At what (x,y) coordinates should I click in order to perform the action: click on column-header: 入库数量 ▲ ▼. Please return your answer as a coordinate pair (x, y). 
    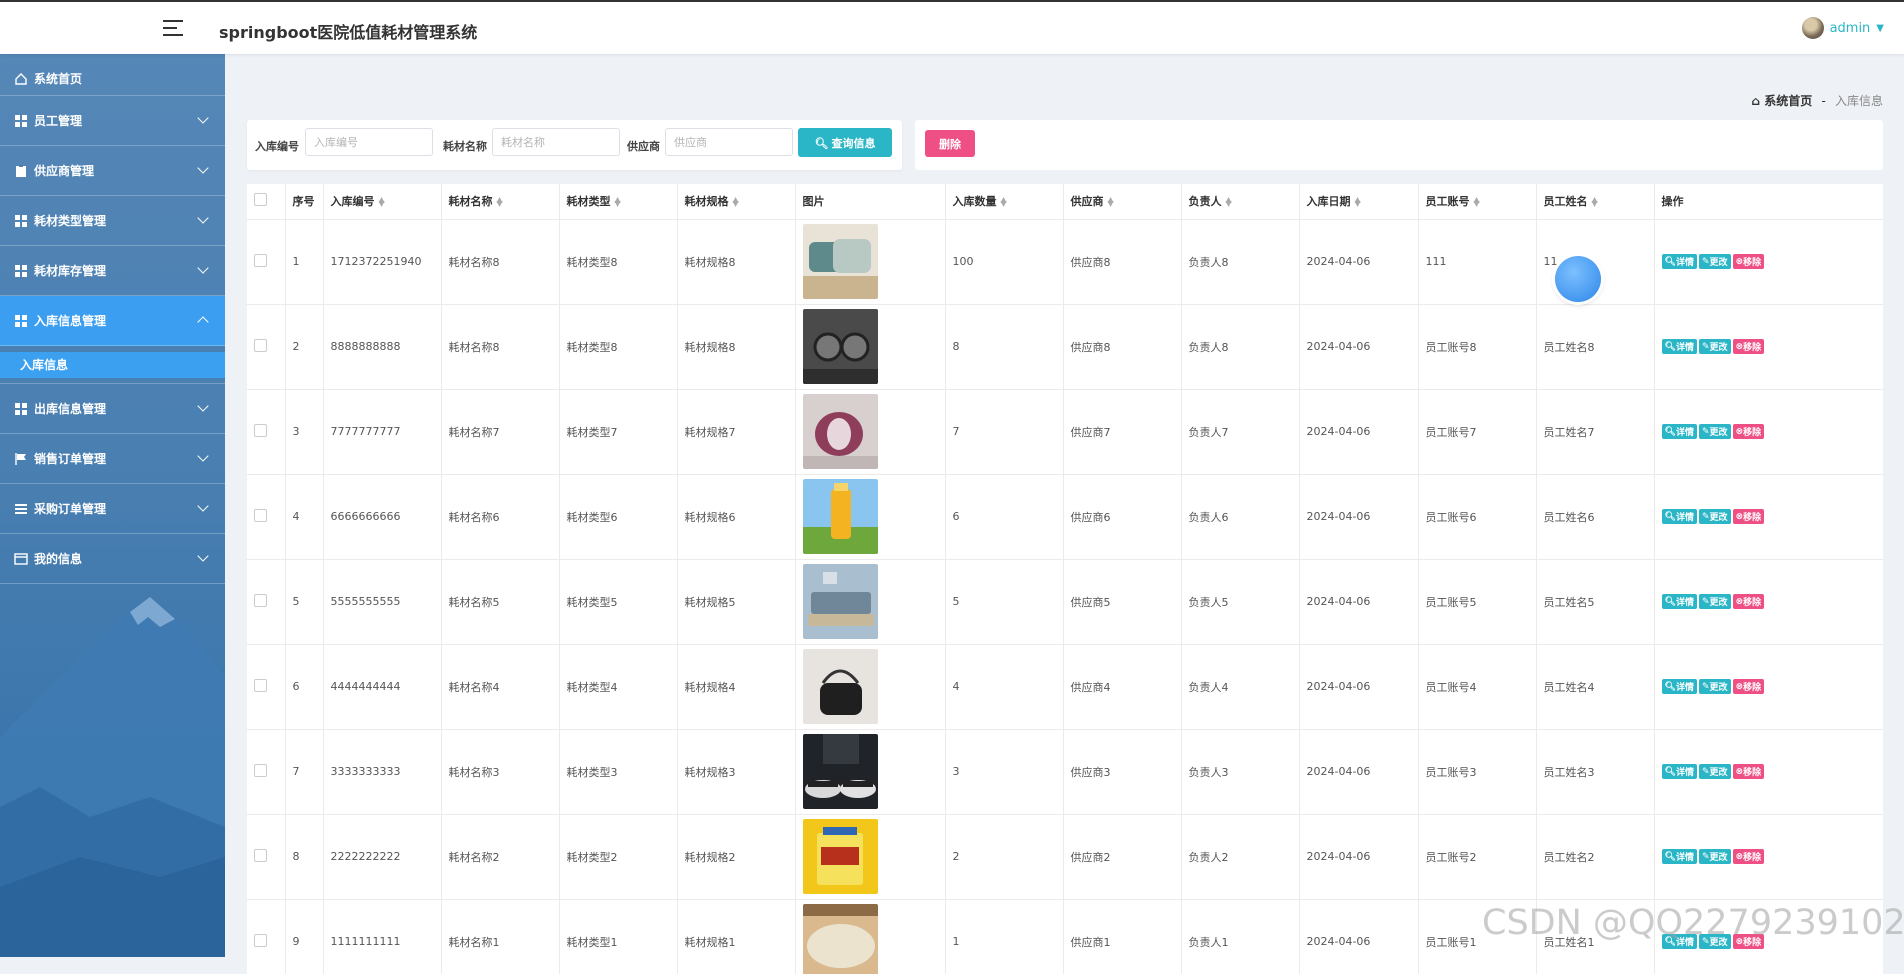
    Looking at the image, I should click on (1004, 202).